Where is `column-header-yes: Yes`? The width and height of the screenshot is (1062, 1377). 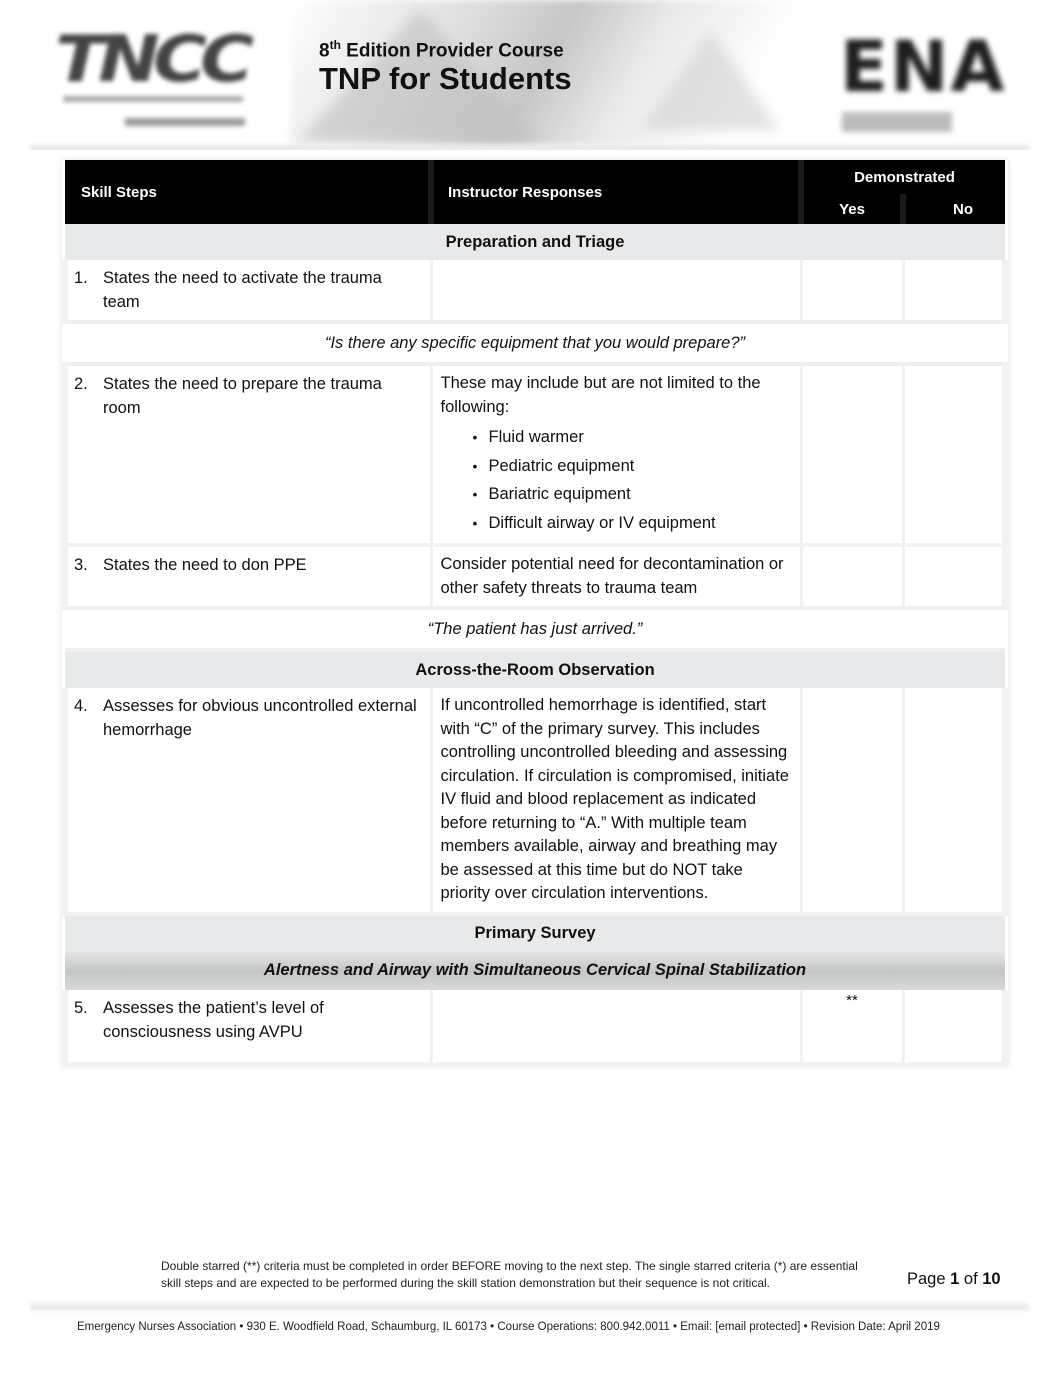 column-header-yes: Yes is located at coordinates (853, 209).